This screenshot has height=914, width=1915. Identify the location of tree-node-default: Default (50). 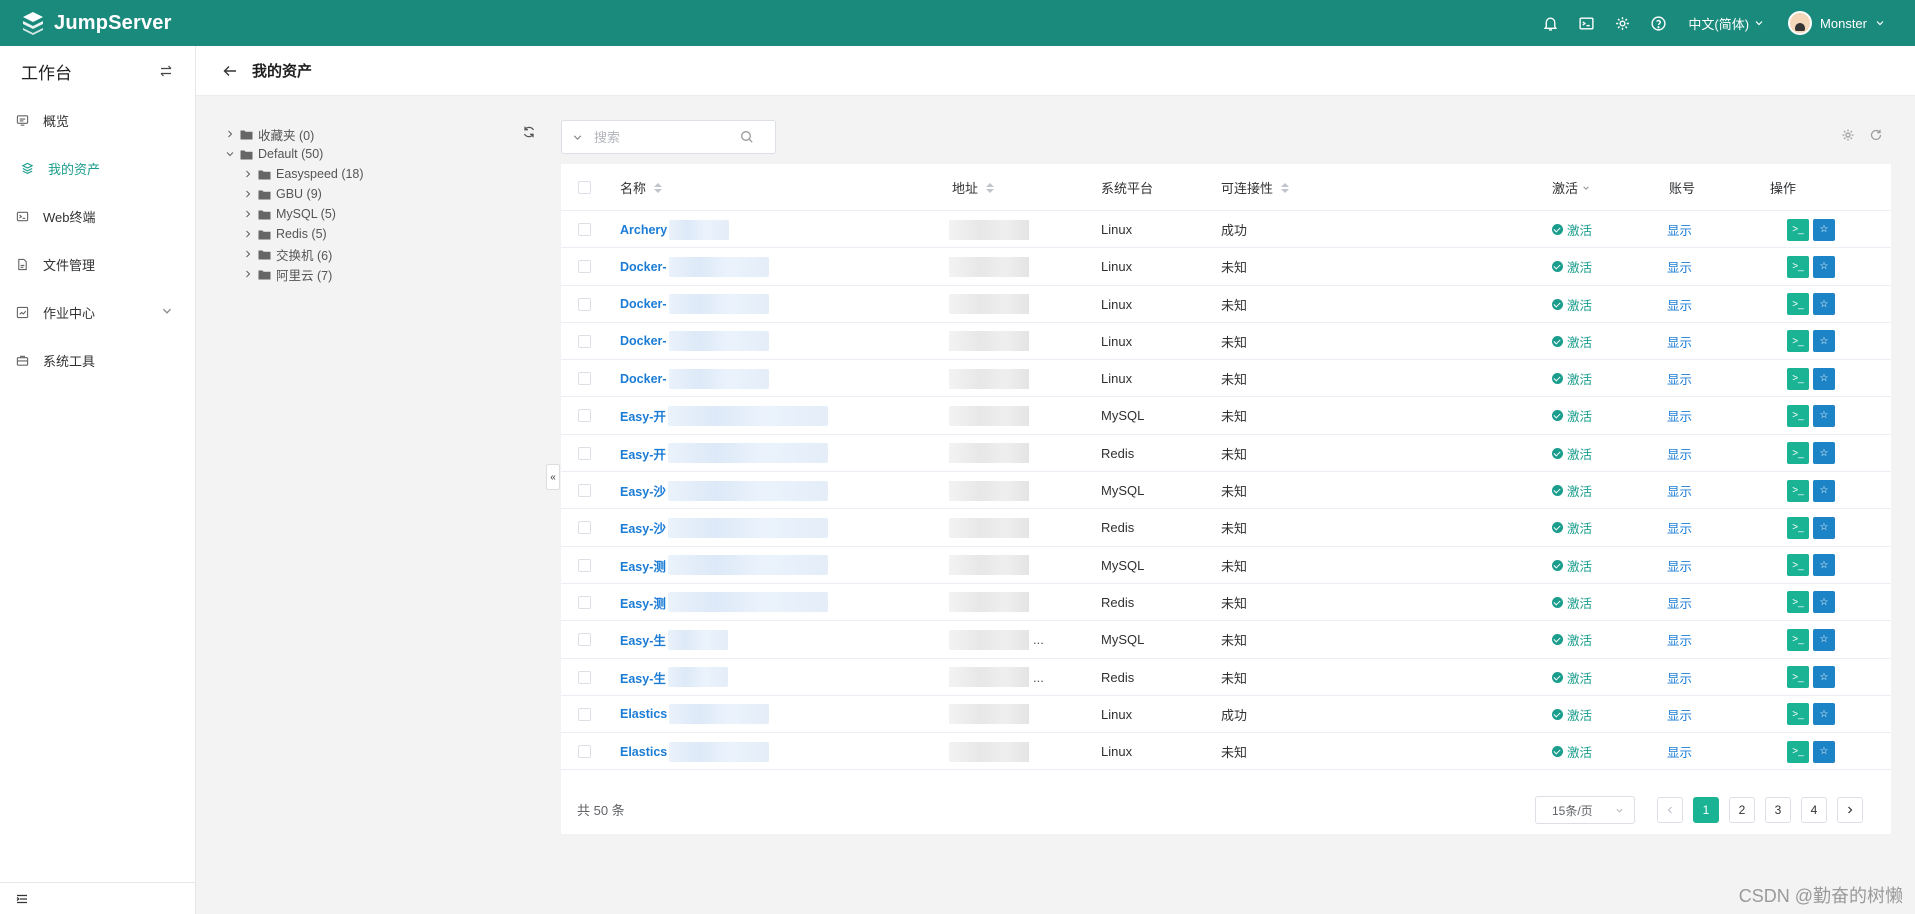
(274, 154).